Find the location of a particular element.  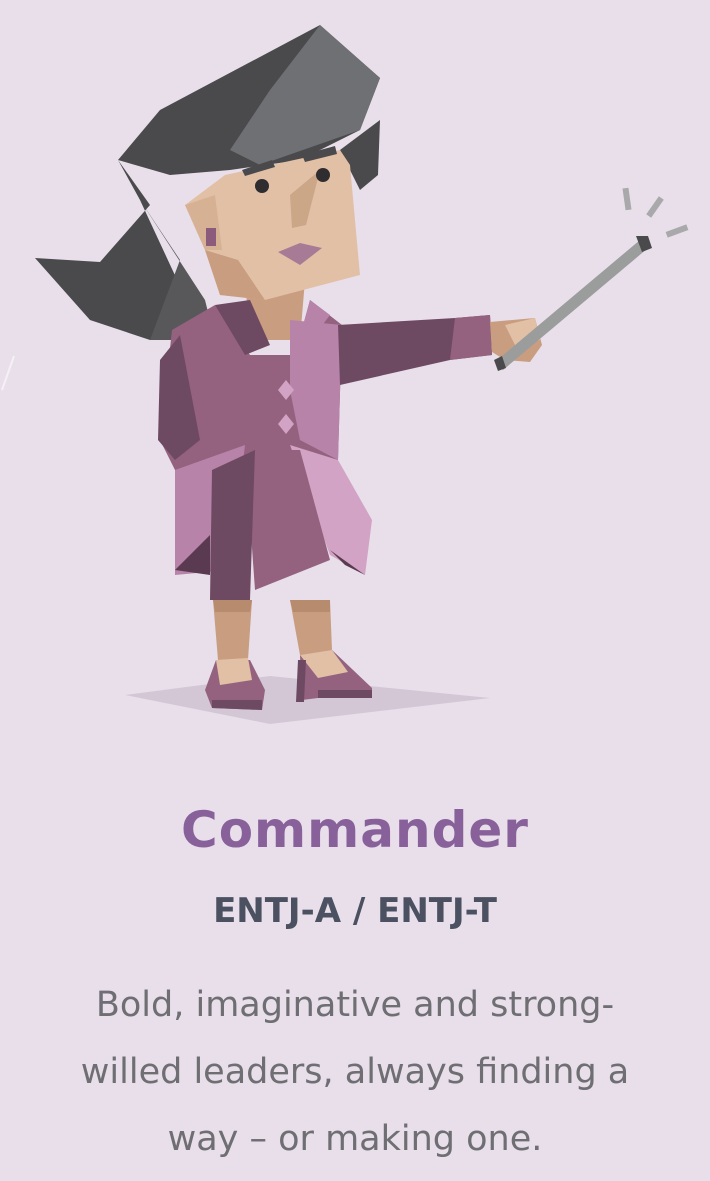

legs is located at coordinates (272, 630).